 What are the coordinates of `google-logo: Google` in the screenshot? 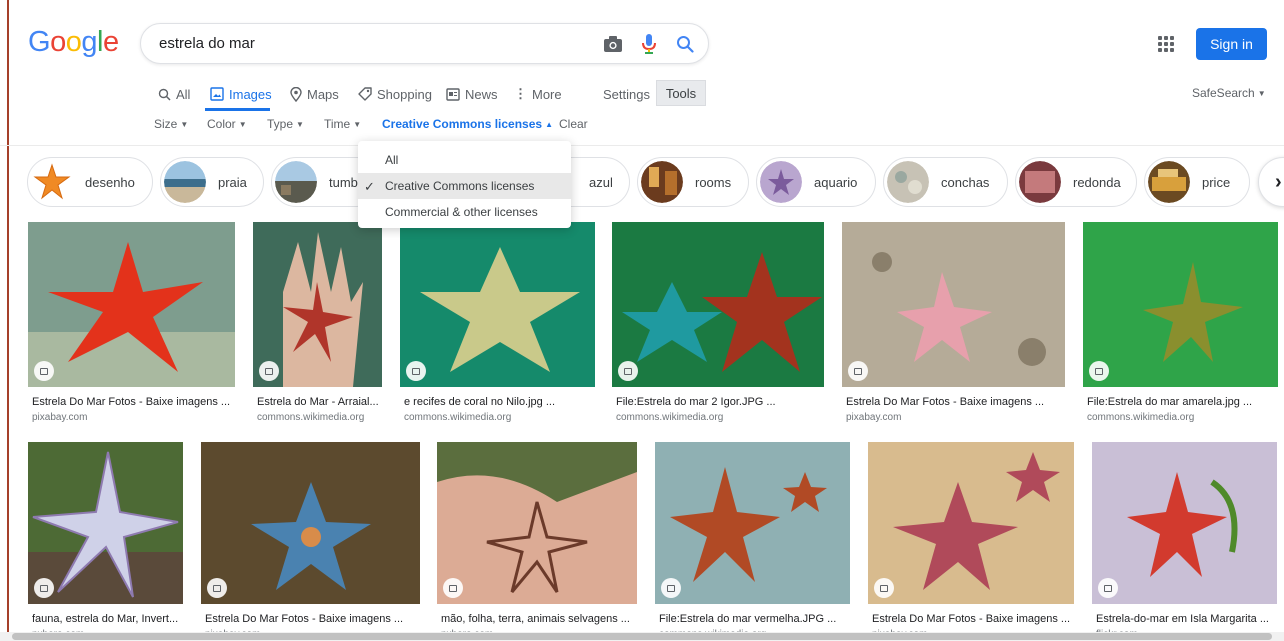 It's located at (73, 42).